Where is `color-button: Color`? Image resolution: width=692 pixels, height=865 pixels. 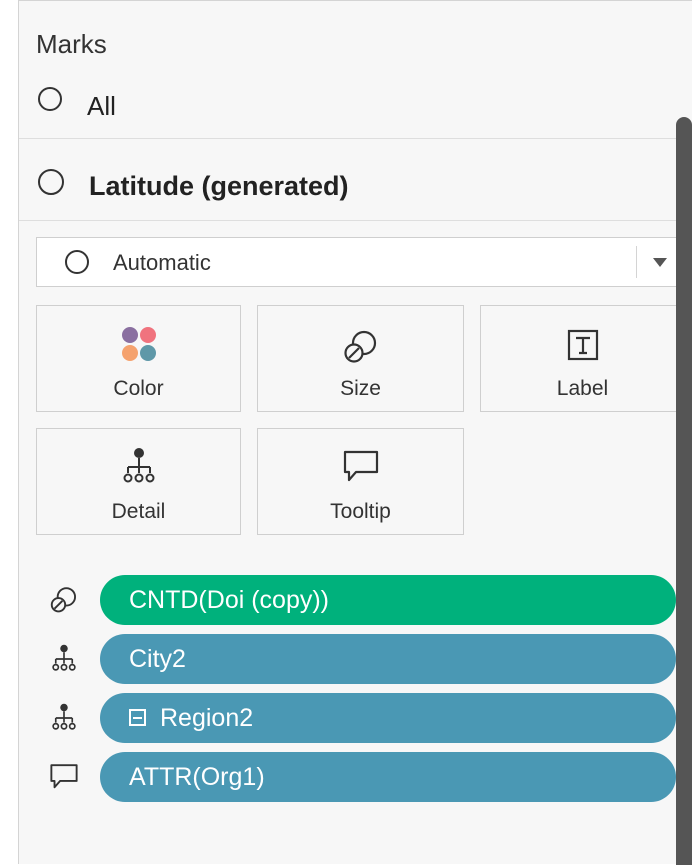 color-button: Color is located at coordinates (138, 358).